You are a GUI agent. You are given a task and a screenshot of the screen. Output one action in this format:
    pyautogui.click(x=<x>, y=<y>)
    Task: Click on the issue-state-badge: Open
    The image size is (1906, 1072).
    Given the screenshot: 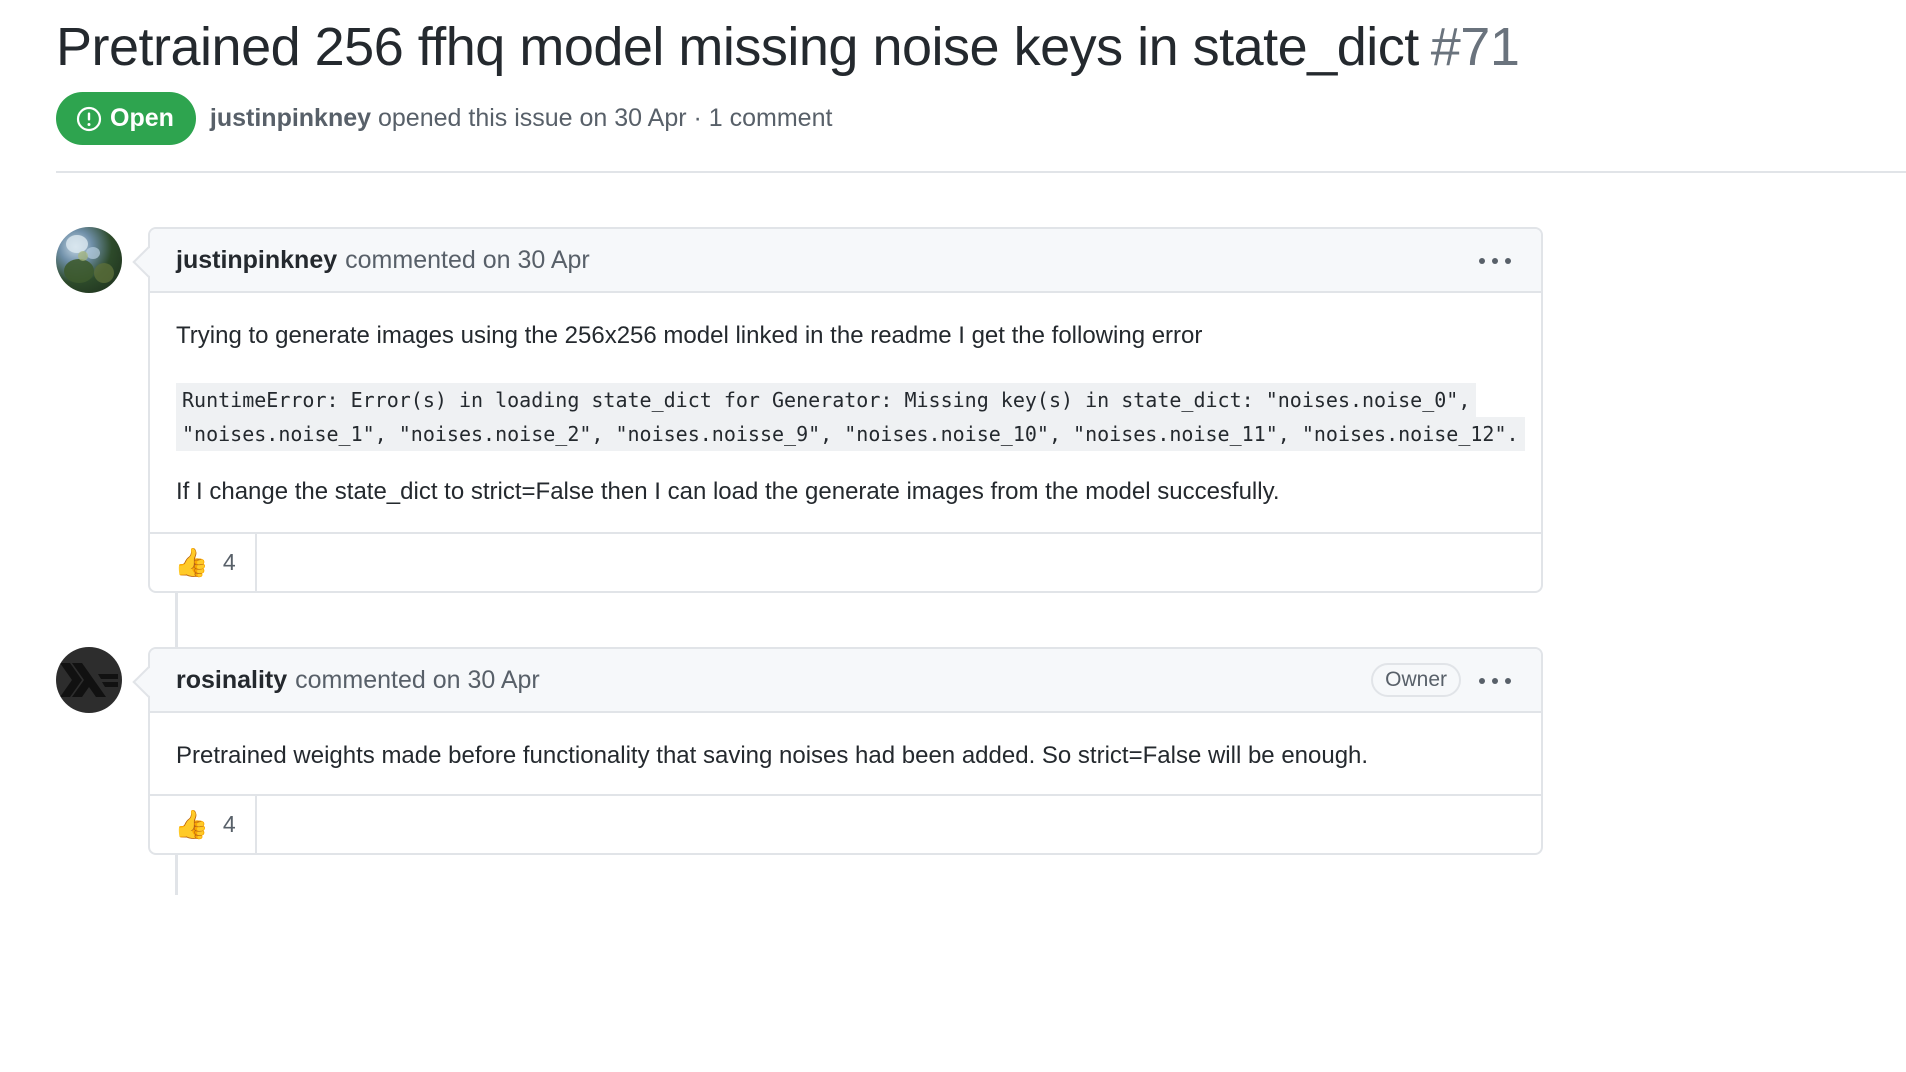 What is the action you would take?
    pyautogui.click(x=126, y=118)
    